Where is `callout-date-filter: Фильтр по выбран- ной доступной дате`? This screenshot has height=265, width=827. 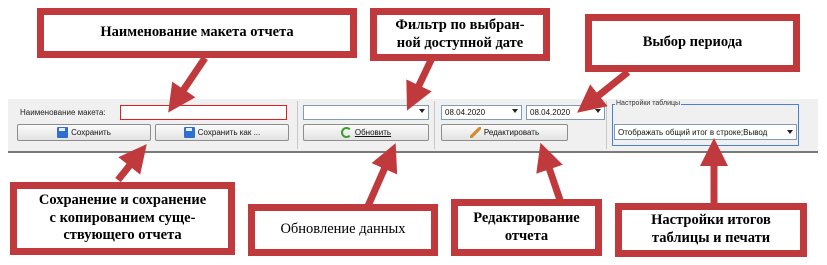
callout-date-filter: Фильтр по выбран- ной доступной дате is located at coordinates (460, 34).